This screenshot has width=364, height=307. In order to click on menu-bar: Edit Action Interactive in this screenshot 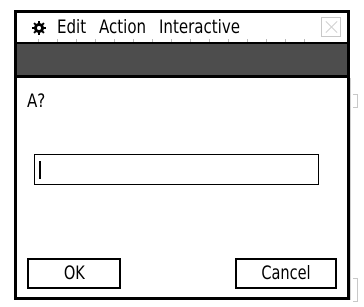, I will do `click(182, 26)`.